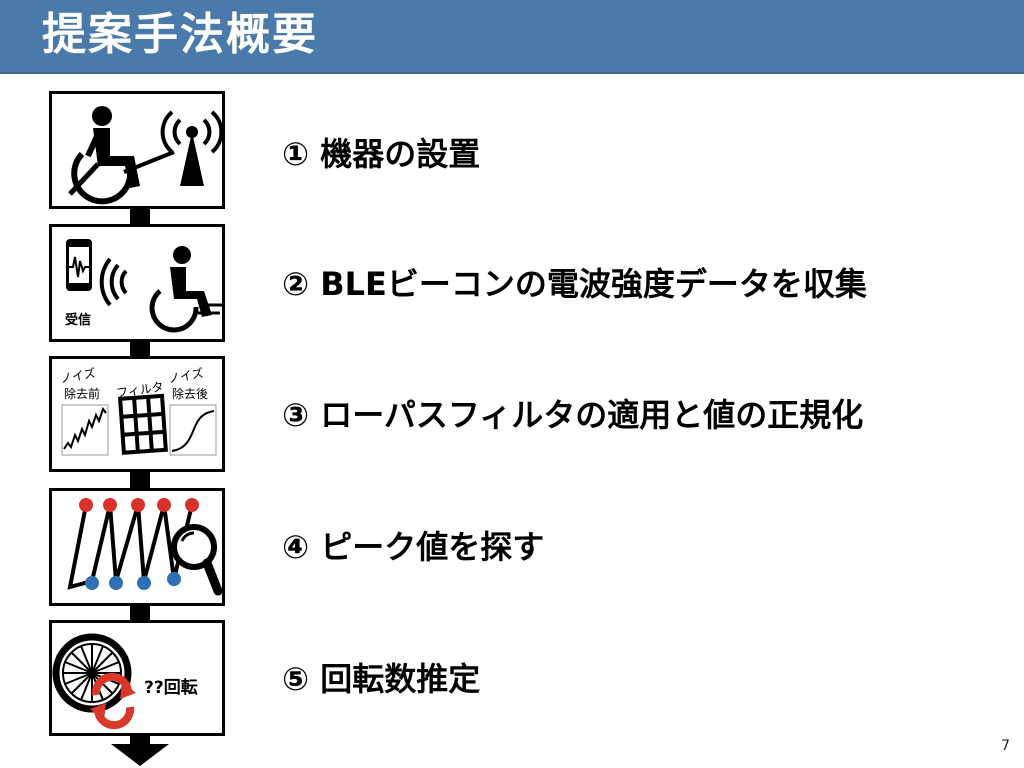 The width and height of the screenshot is (1024, 768). I want to click on step-2-icon-box: 受信, so click(137, 283).